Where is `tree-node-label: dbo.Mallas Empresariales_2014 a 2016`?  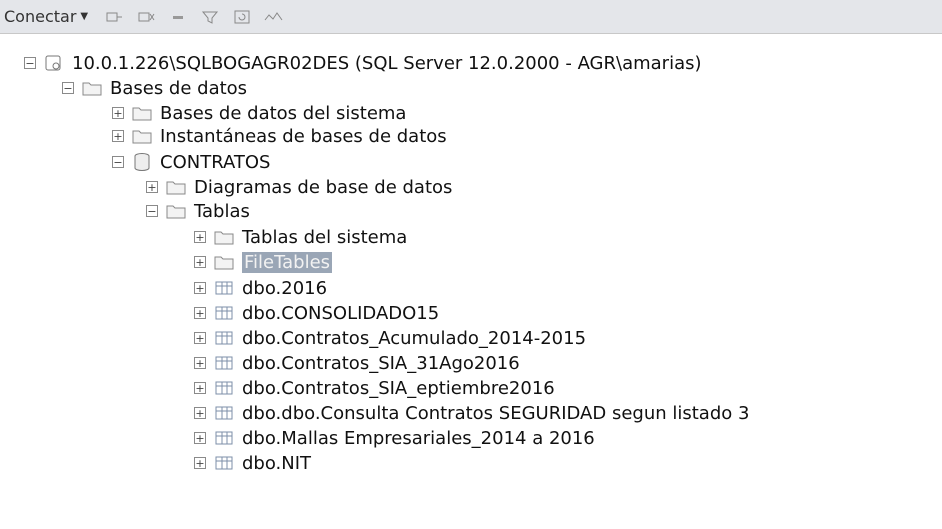 tree-node-label: dbo.Mallas Empresariales_2014 a 2016 is located at coordinates (418, 438).